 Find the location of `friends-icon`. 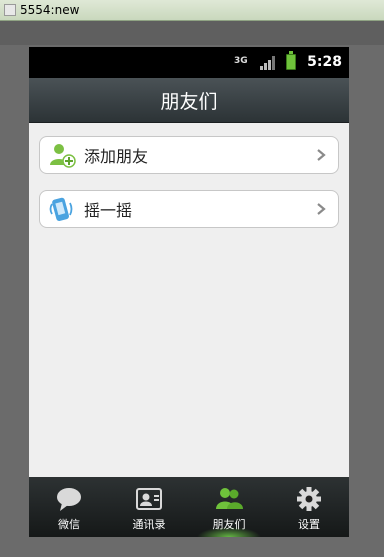

friends-icon is located at coordinates (229, 498).